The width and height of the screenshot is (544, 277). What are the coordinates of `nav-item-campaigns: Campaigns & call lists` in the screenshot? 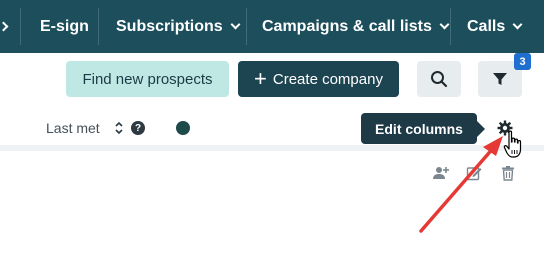 It's located at (356, 26).